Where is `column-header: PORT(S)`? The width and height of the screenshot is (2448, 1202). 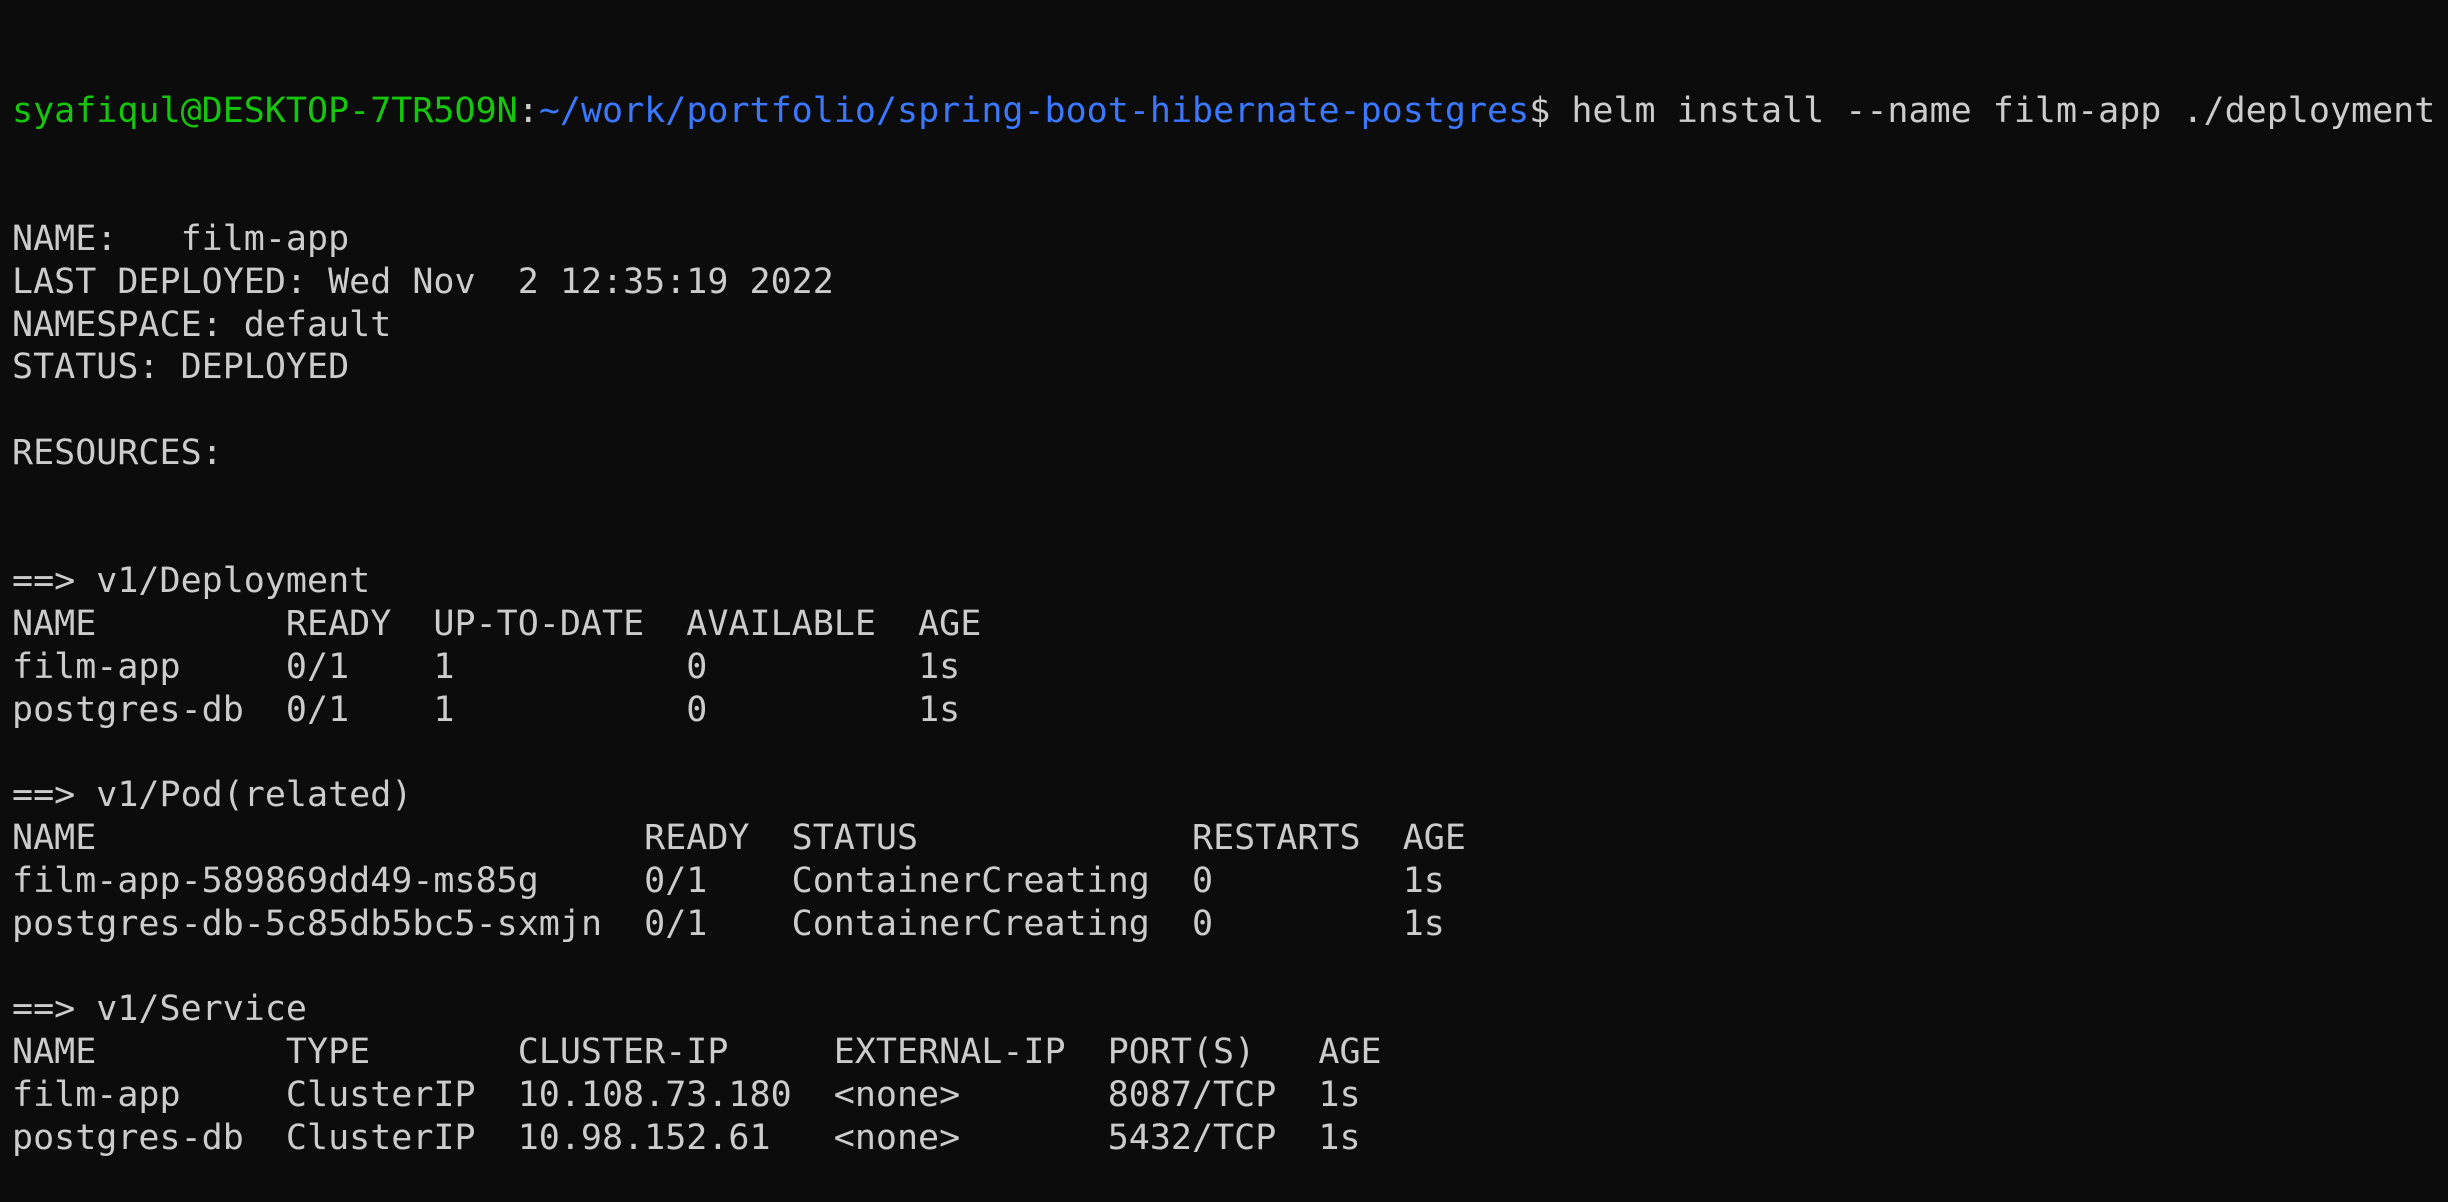
column-header: PORT(S) is located at coordinates (1181, 1052).